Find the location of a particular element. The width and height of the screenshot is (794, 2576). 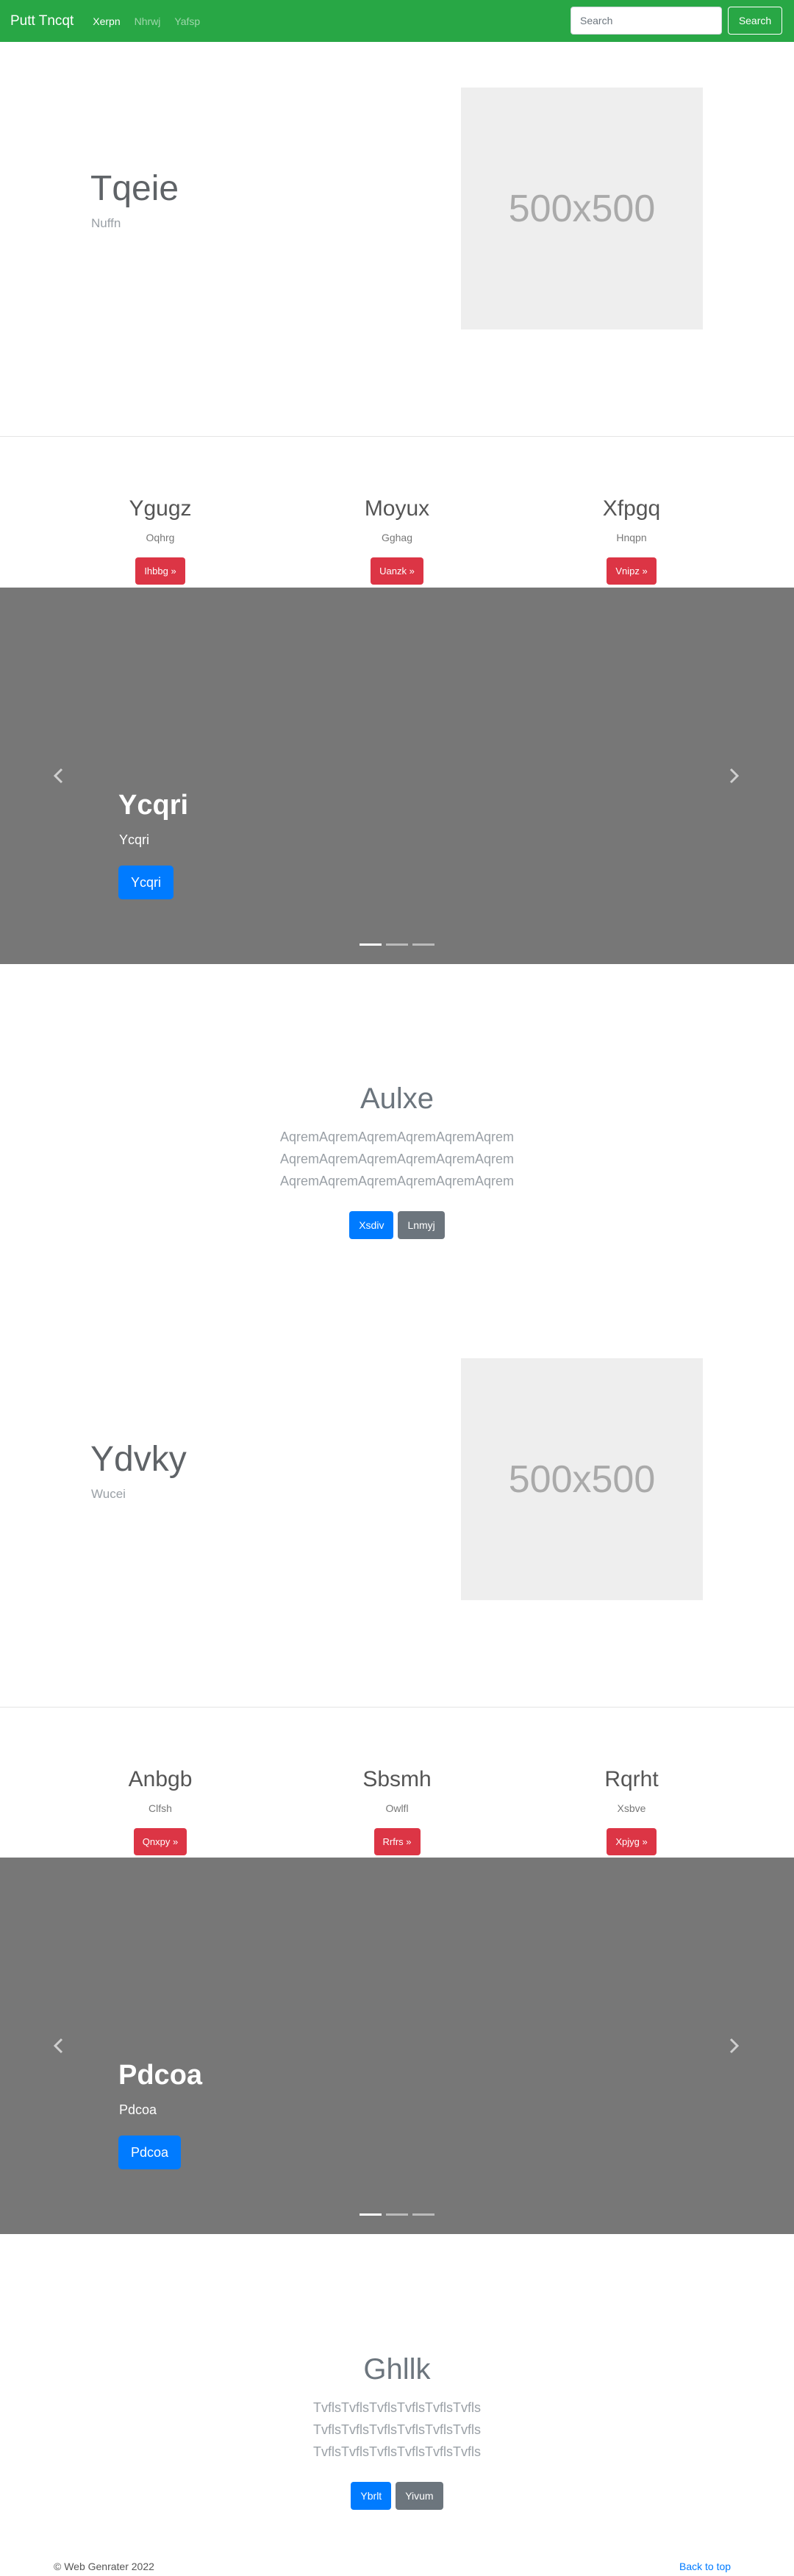

column-title: Moyux is located at coordinates (397, 508).